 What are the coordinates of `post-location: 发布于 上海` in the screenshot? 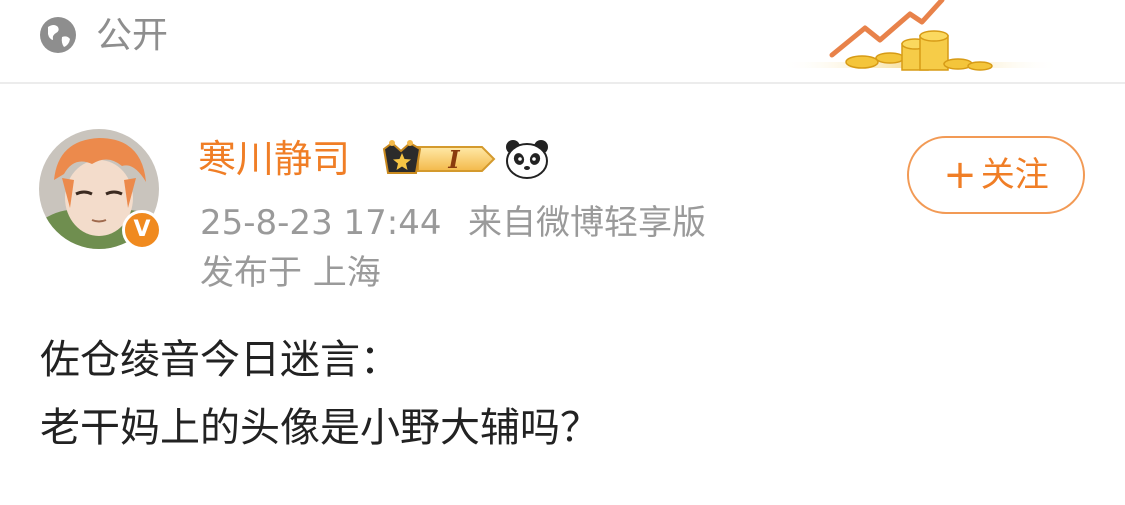 It's located at (290, 273).